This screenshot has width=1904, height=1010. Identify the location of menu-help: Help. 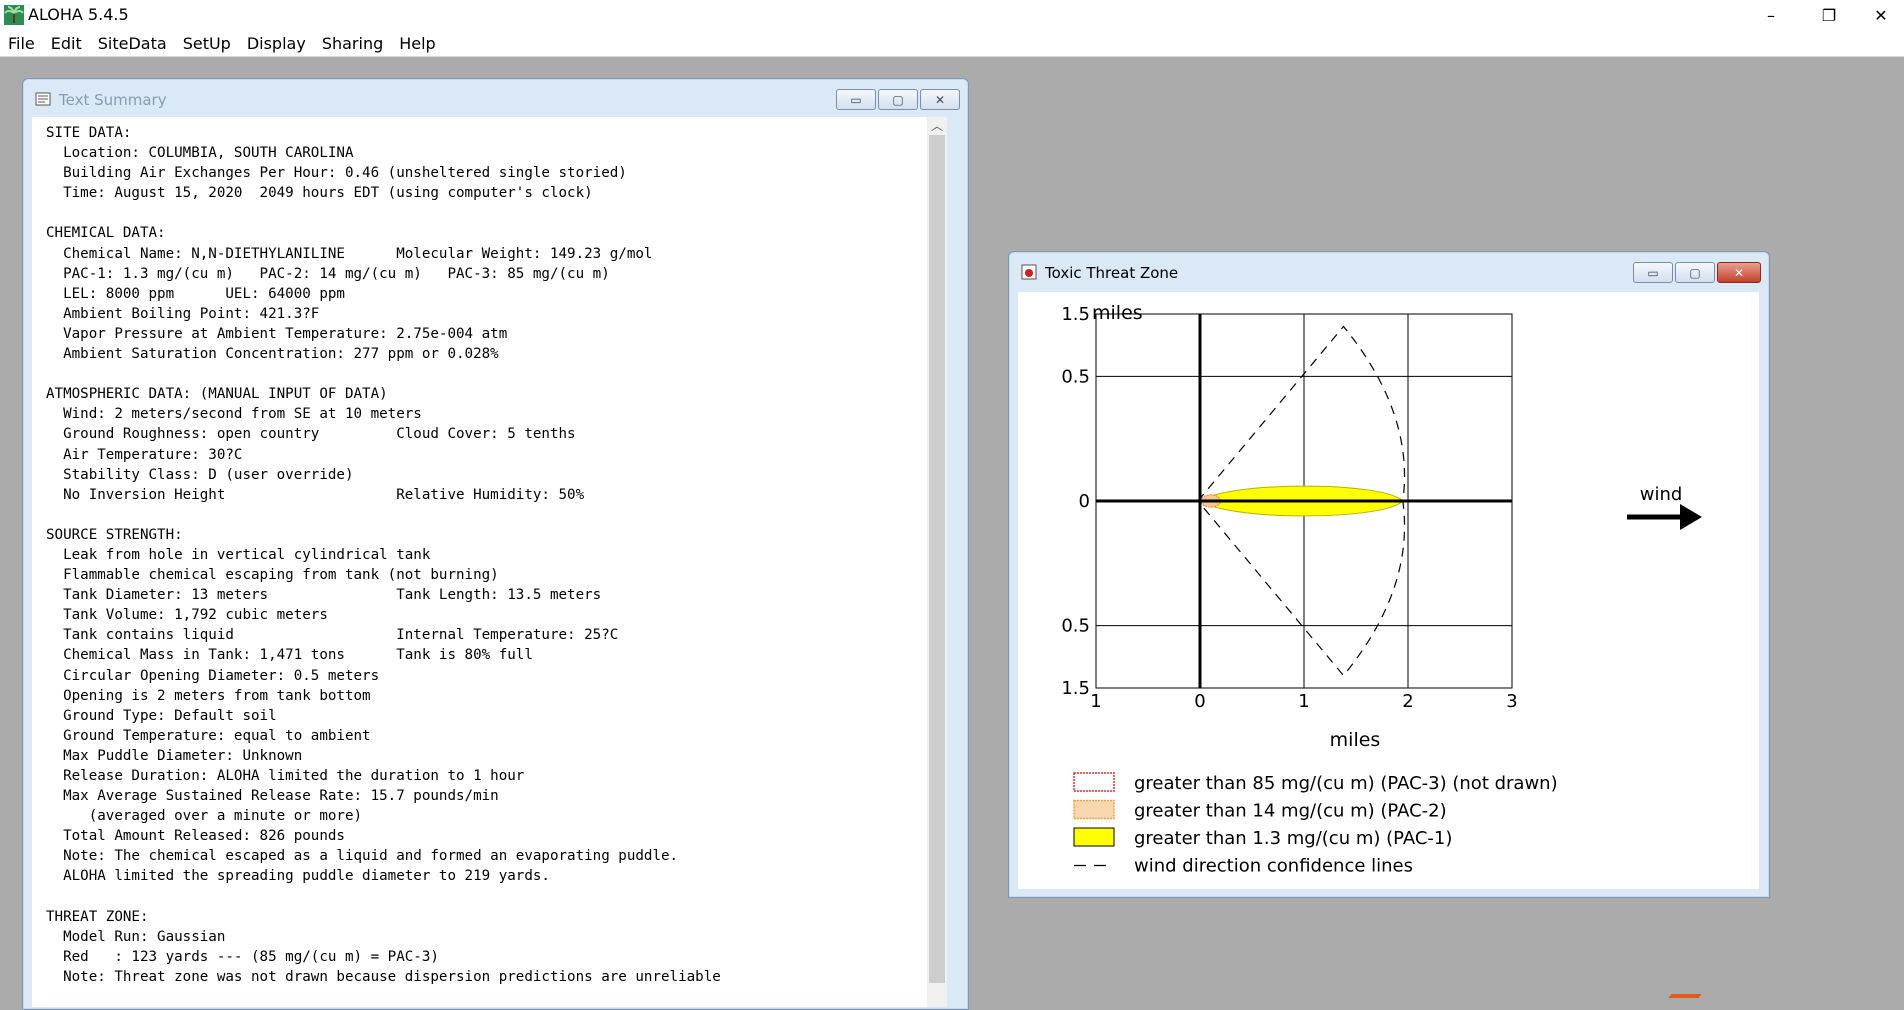
(417, 43).